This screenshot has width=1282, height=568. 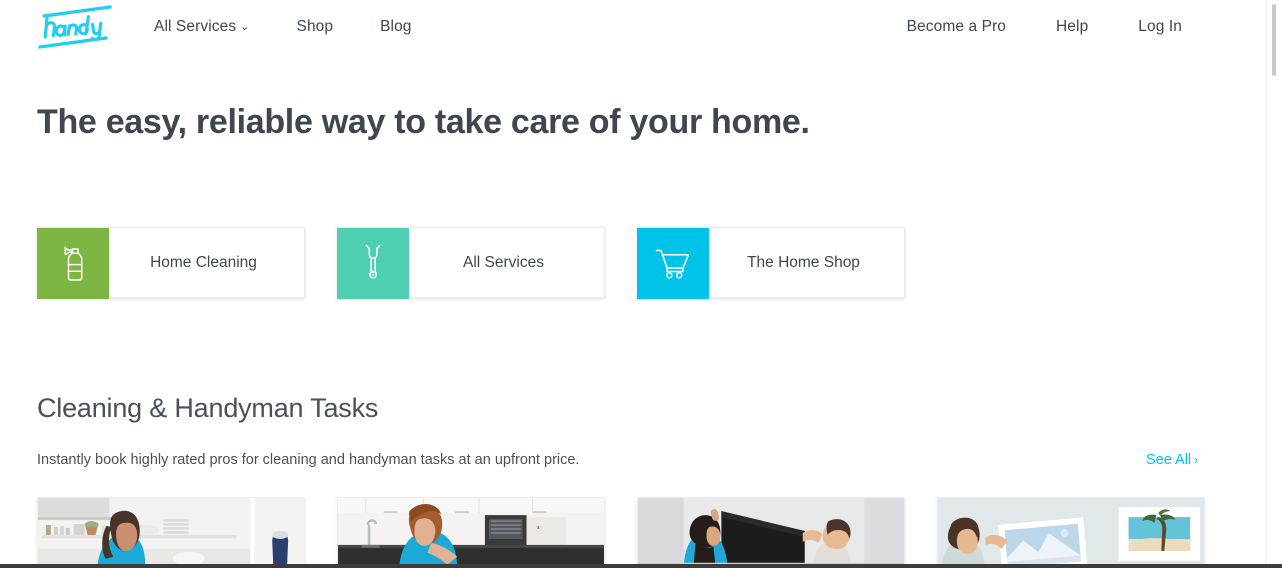 What do you see at coordinates (208, 408) in the screenshot?
I see `section-title: Cleaning & Handyman Tasks` at bounding box center [208, 408].